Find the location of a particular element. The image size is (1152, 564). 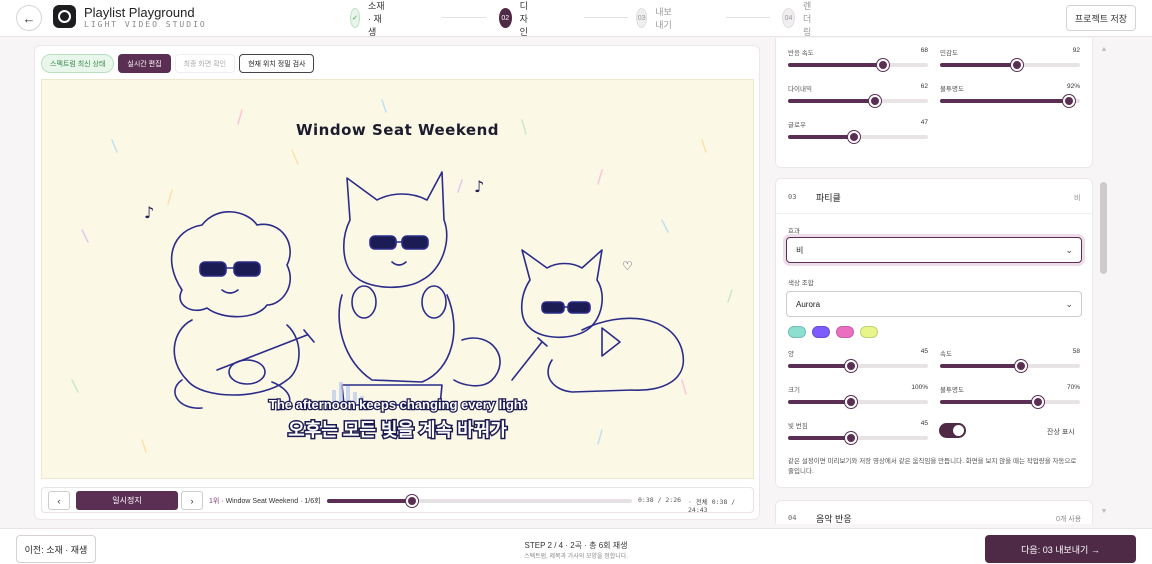

app-logo is located at coordinates (64, 16).